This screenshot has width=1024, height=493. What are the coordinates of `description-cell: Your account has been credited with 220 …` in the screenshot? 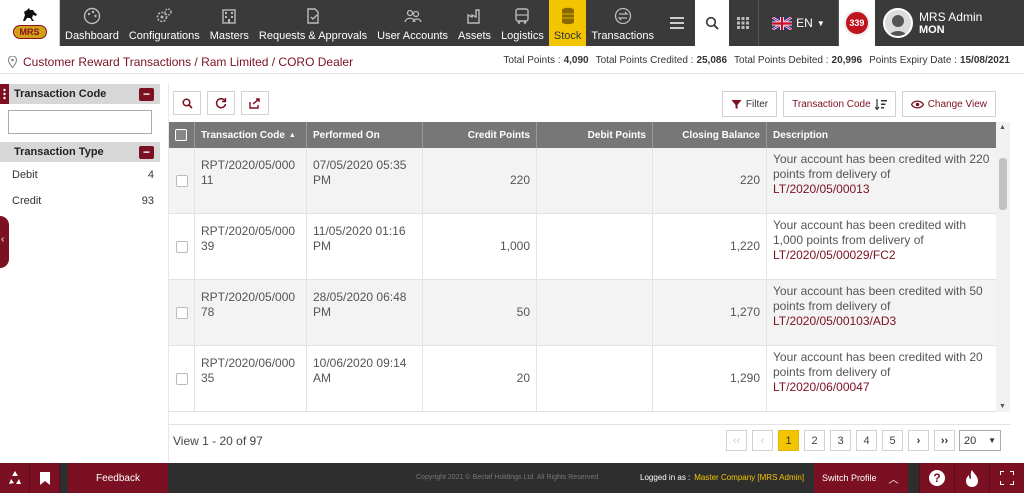 It's located at (882, 180).